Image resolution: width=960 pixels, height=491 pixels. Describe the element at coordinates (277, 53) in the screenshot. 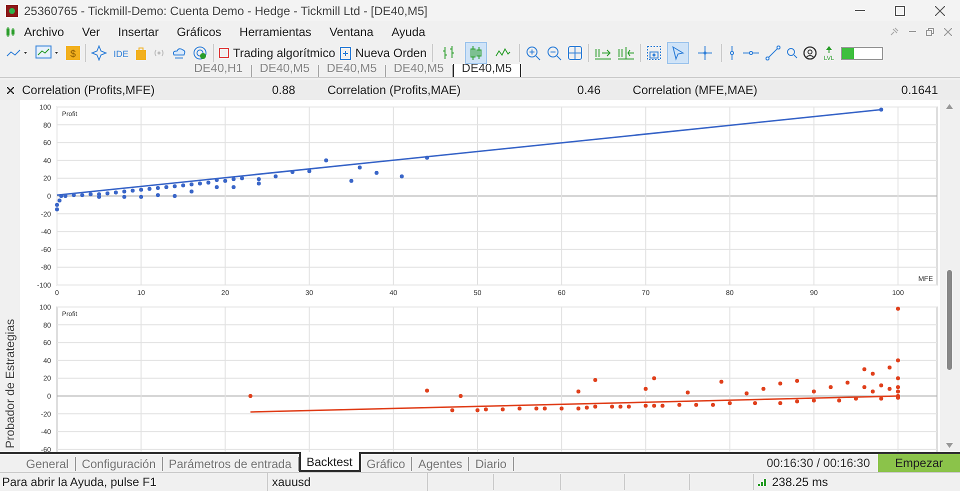

I see `algo-trading-button: Trading algorítmico` at that location.